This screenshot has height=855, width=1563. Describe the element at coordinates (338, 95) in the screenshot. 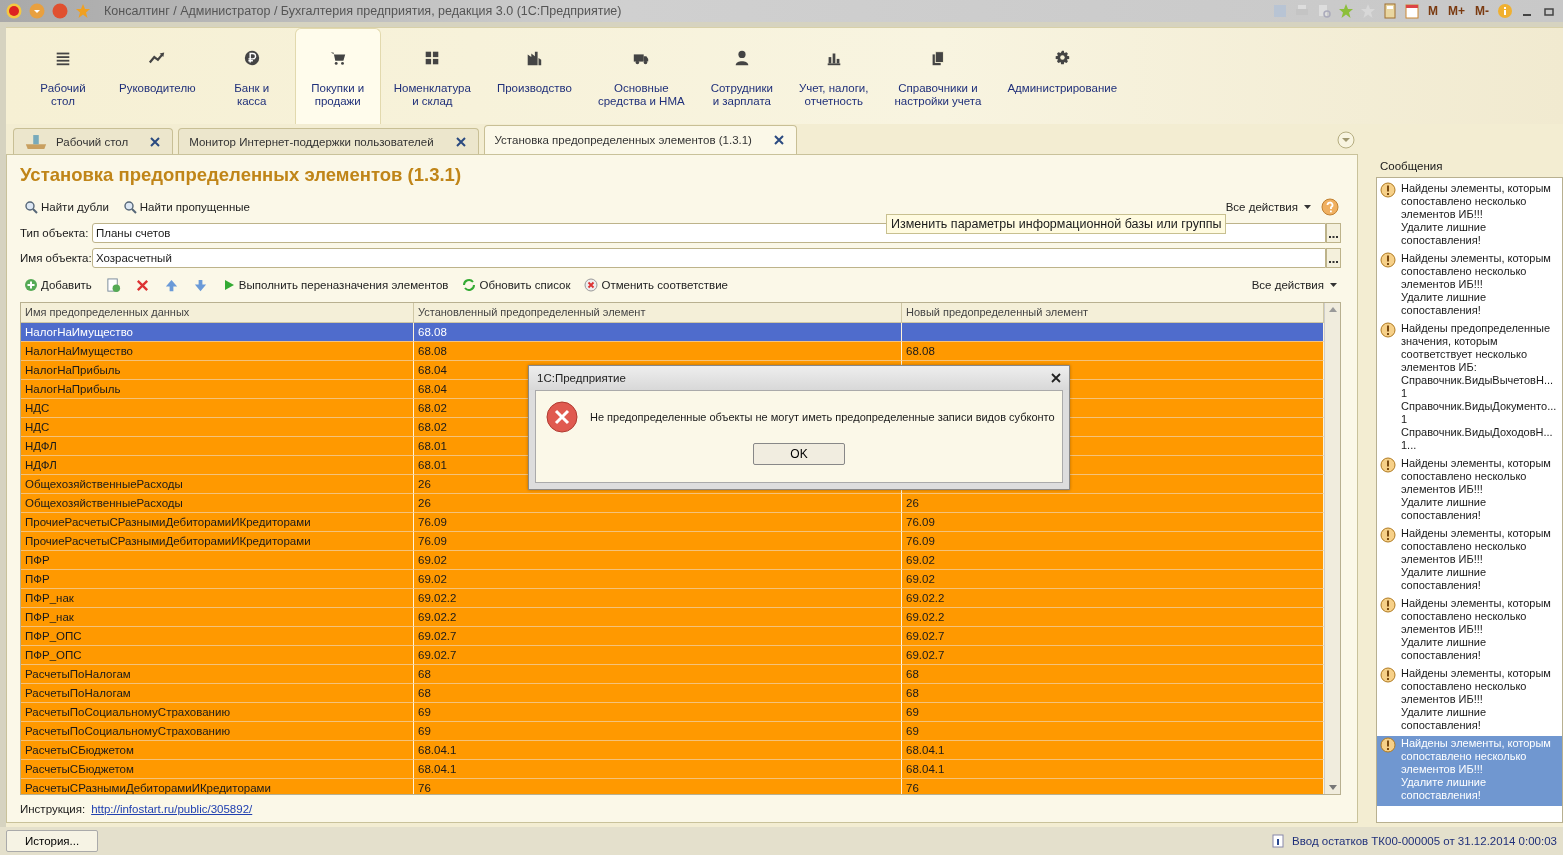

I see `section-label: Покупки и продажи` at that location.